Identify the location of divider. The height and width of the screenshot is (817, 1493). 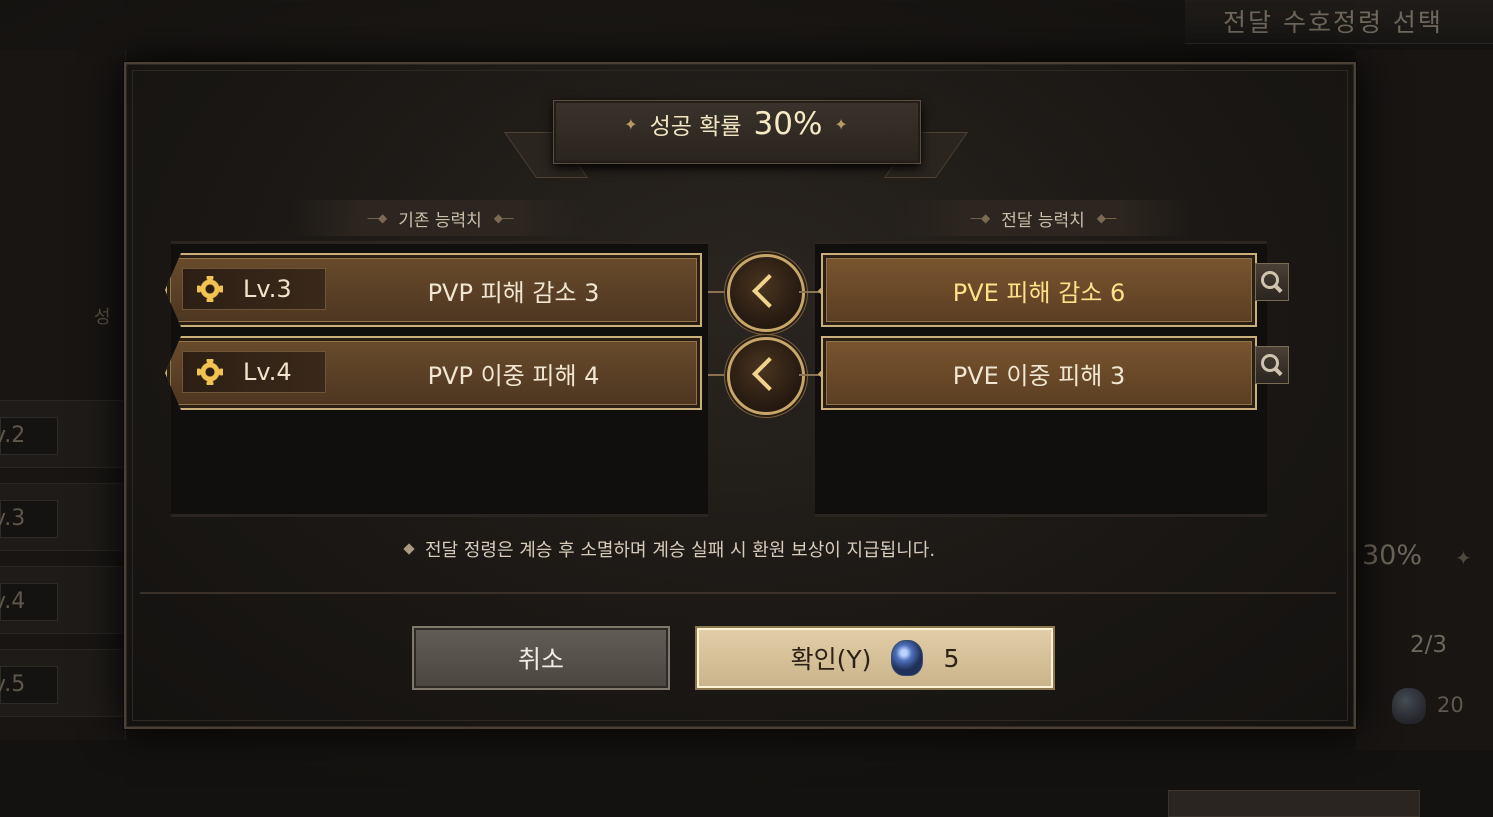
(738, 593).